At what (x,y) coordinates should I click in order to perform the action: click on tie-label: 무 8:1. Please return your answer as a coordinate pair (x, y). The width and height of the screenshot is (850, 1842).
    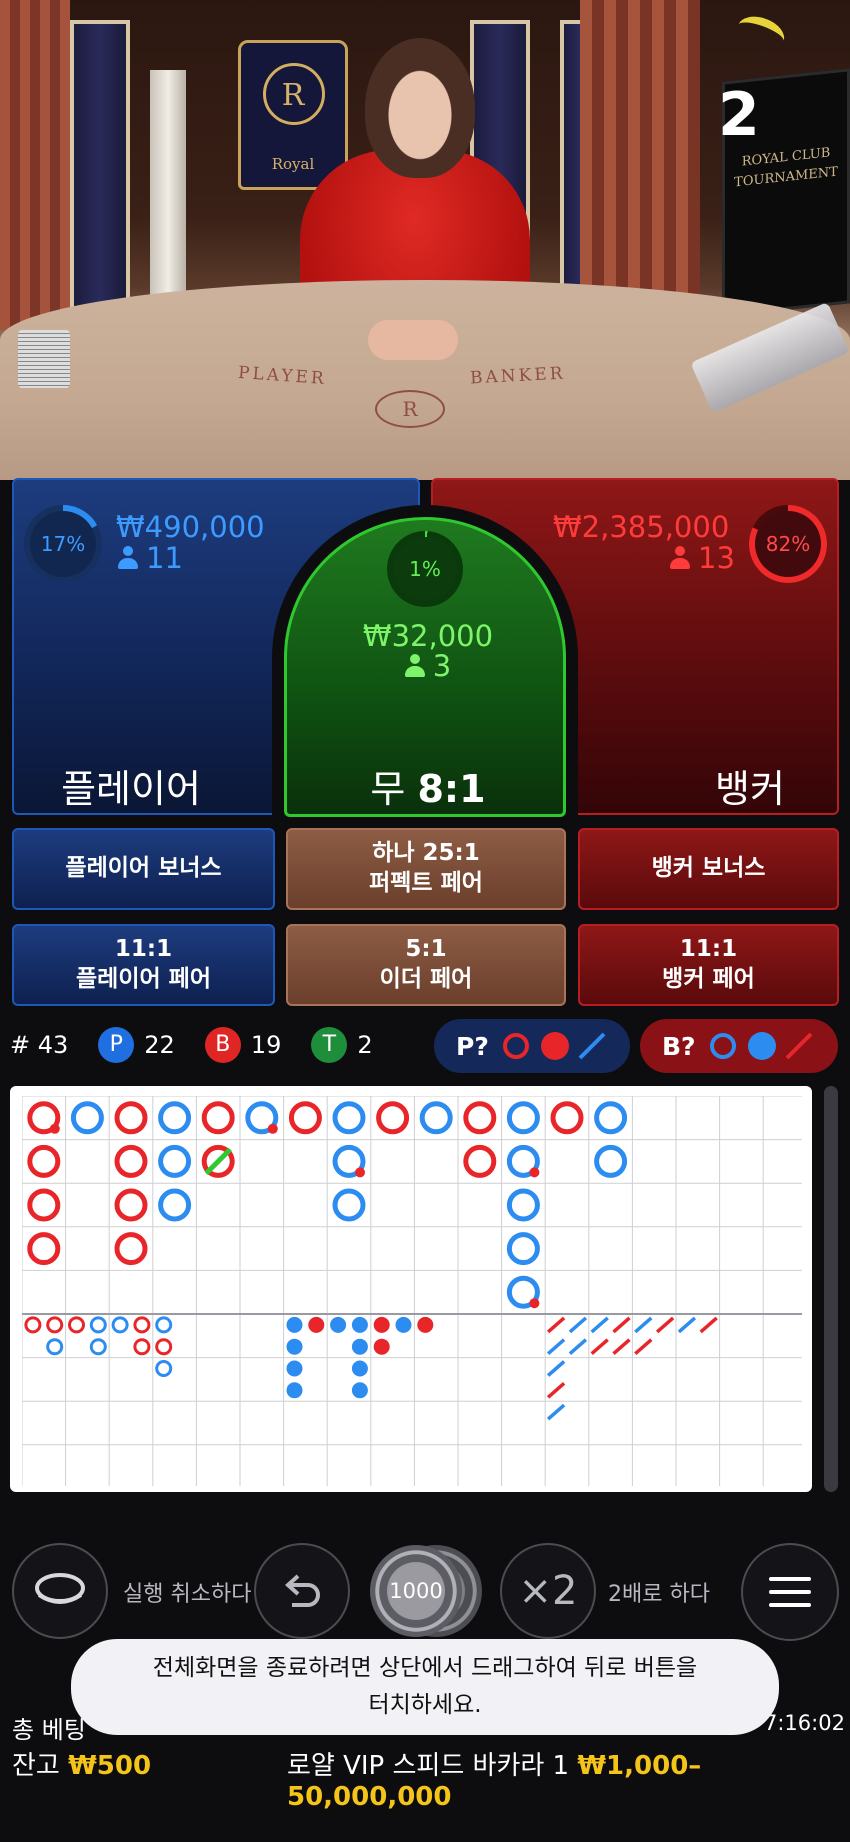
    Looking at the image, I should click on (428, 785).